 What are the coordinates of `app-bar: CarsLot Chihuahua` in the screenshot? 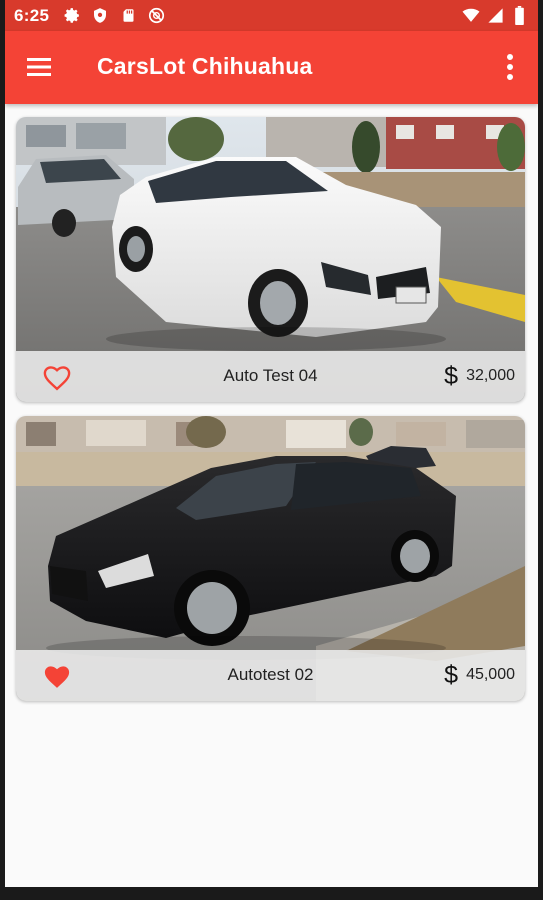 It's located at (271, 67).